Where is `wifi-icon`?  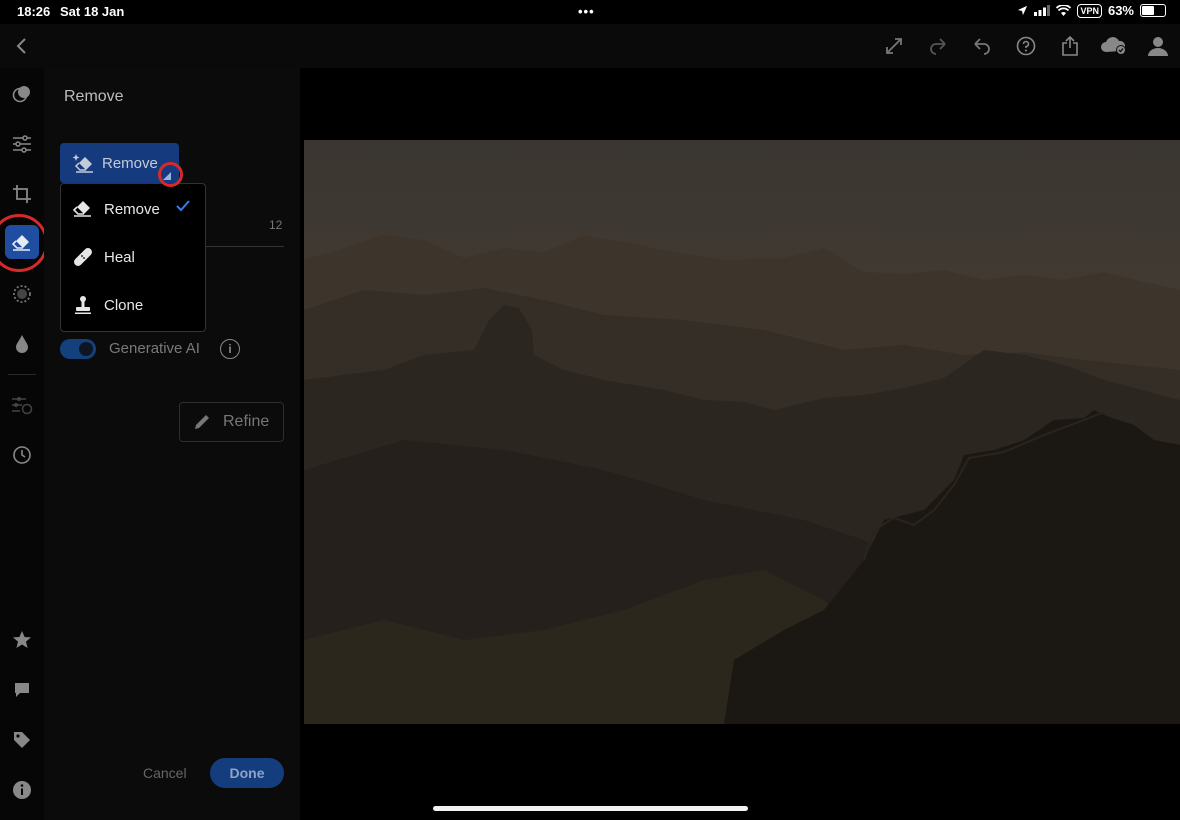 wifi-icon is located at coordinates (1064, 10).